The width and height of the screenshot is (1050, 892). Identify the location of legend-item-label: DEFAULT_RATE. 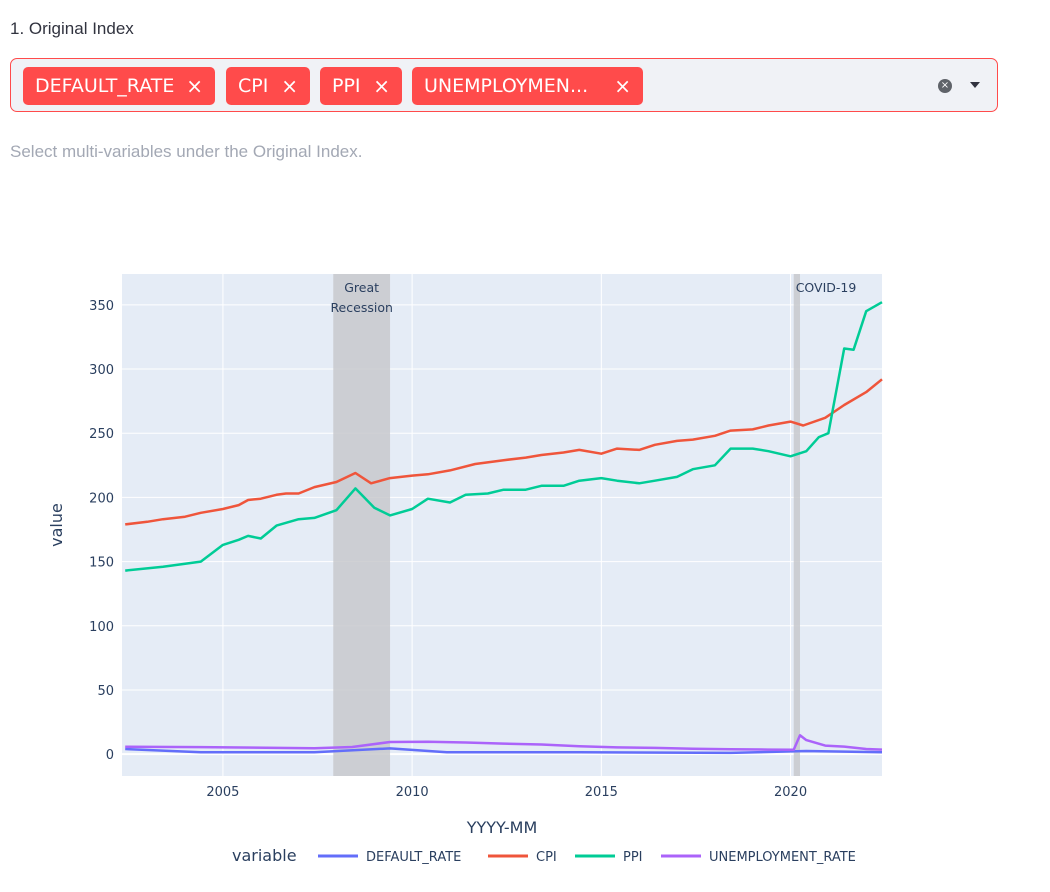
(413, 857).